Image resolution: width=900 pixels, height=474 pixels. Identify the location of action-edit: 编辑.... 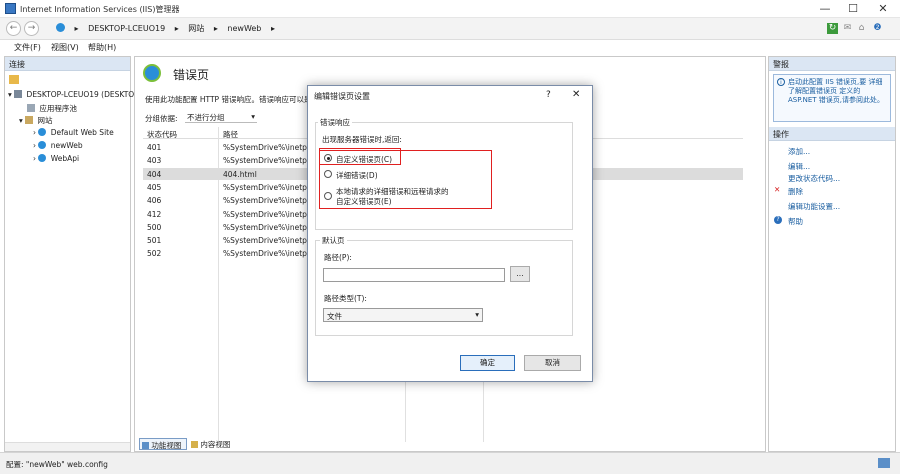
(799, 166).